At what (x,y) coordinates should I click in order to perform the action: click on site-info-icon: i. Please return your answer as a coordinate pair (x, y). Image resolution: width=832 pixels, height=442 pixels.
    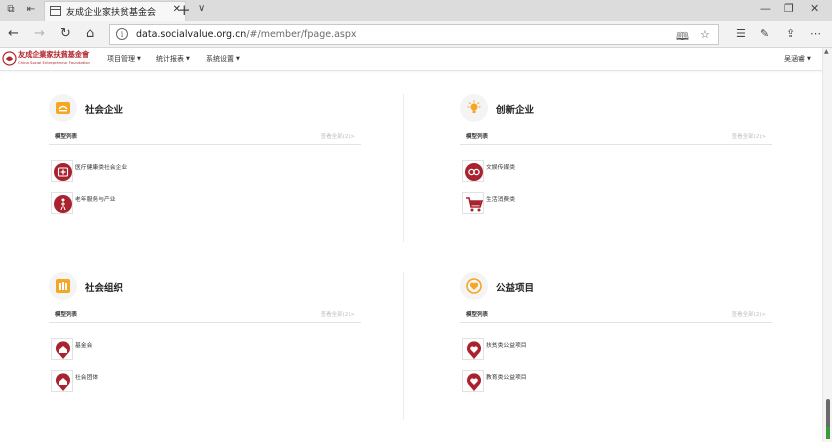
    Looking at the image, I should click on (122, 34).